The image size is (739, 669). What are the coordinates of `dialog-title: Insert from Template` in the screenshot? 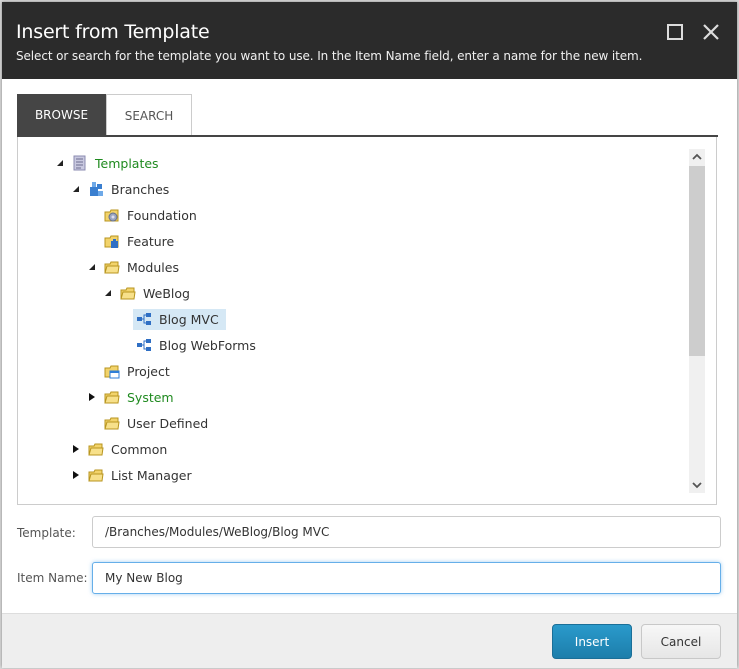 It's located at (113, 32).